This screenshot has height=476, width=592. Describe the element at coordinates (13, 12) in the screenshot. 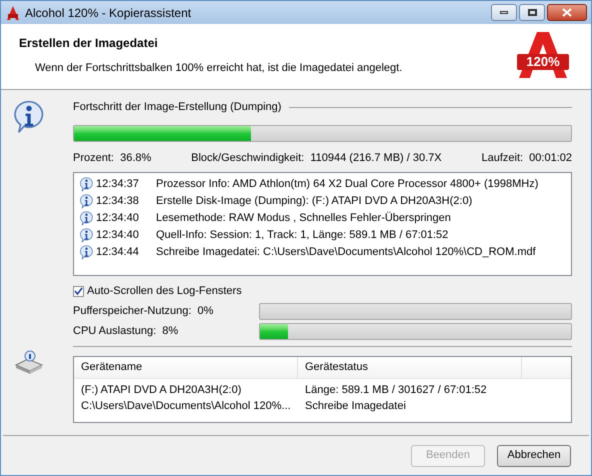

I see `logo-icon` at that location.